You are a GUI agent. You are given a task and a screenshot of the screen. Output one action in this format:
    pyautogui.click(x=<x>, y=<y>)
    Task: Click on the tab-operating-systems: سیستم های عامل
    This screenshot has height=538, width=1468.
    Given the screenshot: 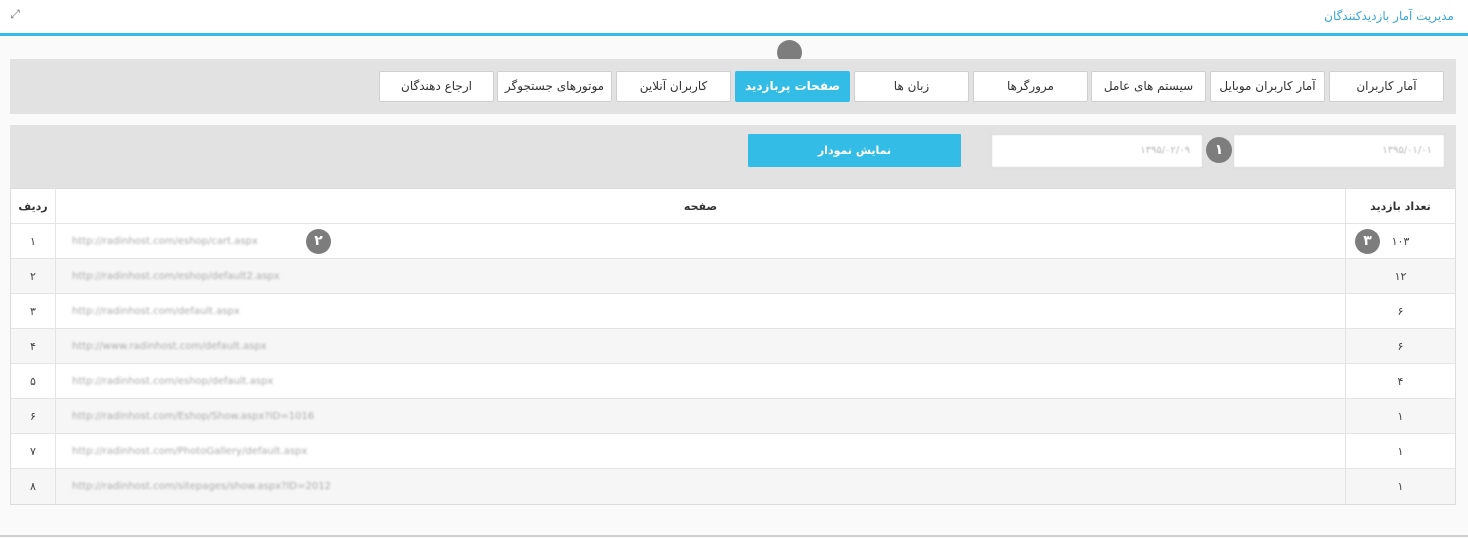 What is the action you would take?
    pyautogui.click(x=1148, y=86)
    